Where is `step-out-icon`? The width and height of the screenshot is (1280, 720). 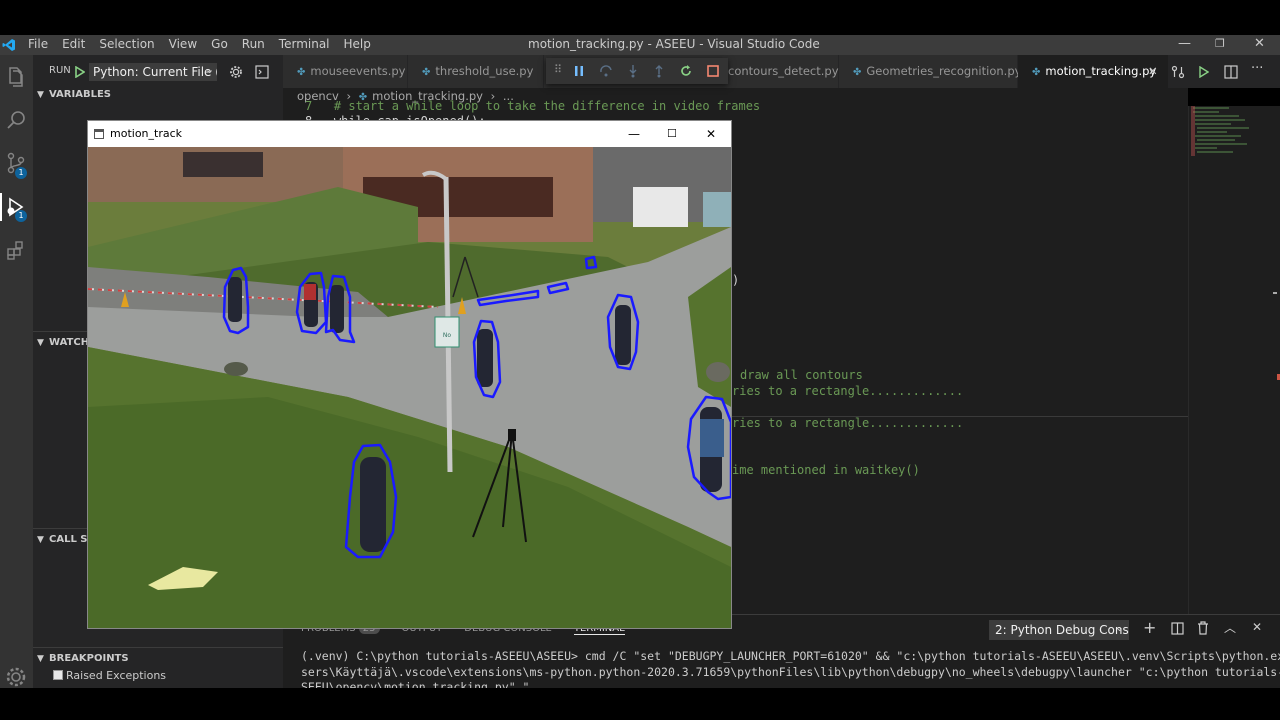 step-out-icon is located at coordinates (659, 71).